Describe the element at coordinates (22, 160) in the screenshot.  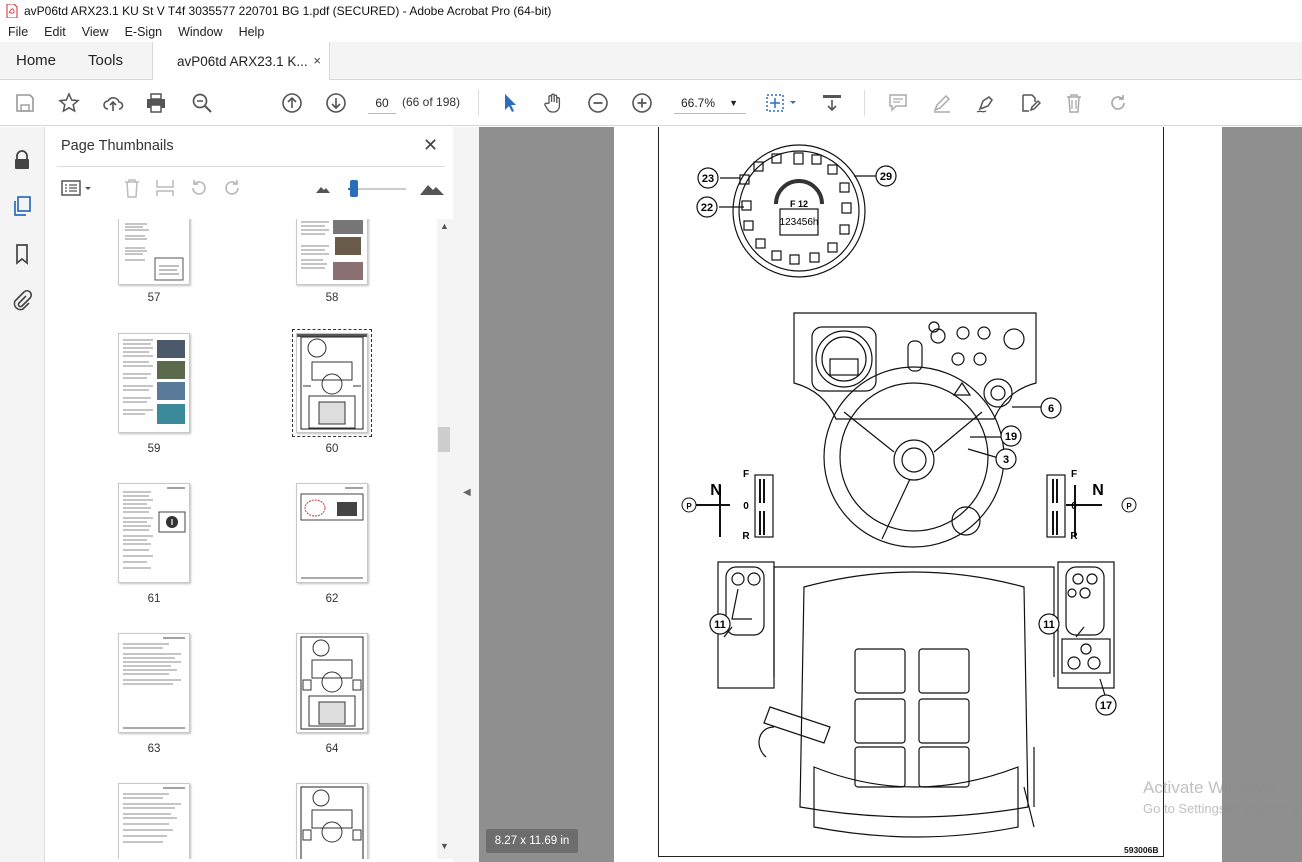
I see `lock-icon` at that location.